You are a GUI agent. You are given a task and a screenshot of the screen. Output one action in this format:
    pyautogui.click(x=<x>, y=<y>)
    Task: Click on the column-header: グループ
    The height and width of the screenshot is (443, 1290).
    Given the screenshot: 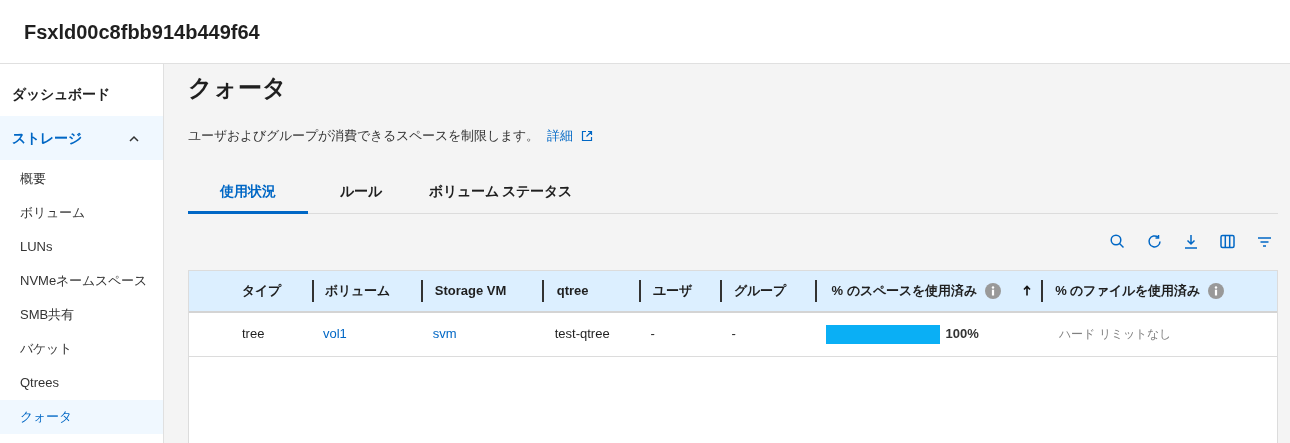 What is the action you would take?
    pyautogui.click(x=759, y=290)
    